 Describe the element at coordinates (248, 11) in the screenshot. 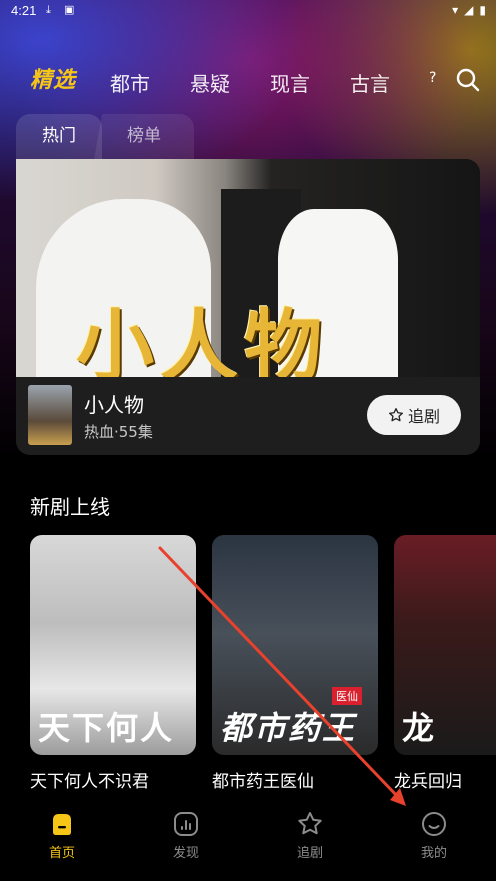

I see `status-bar: 4:21 ⤓ ▣ ▾ ◢ ▮` at that location.